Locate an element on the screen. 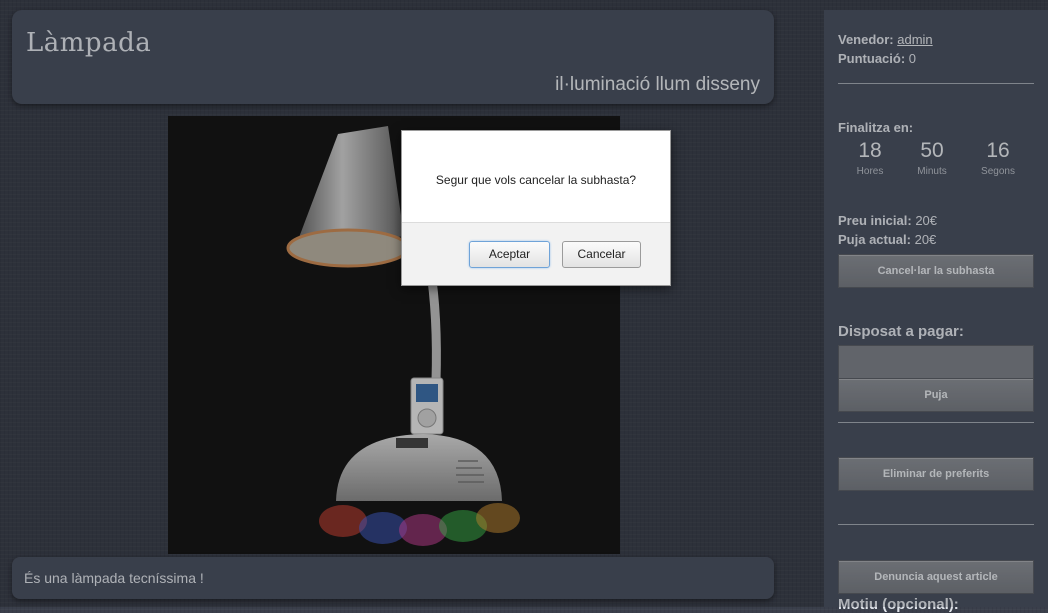 The width and height of the screenshot is (1048, 613). bid-button: Puja is located at coordinates (936, 395).